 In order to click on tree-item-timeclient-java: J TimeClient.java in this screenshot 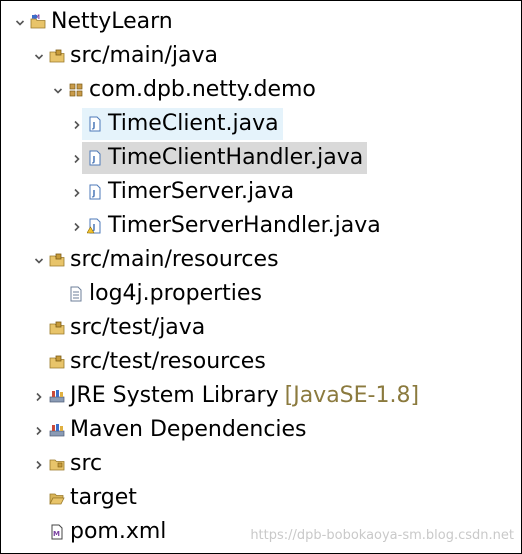, I will do `click(261, 124)`.